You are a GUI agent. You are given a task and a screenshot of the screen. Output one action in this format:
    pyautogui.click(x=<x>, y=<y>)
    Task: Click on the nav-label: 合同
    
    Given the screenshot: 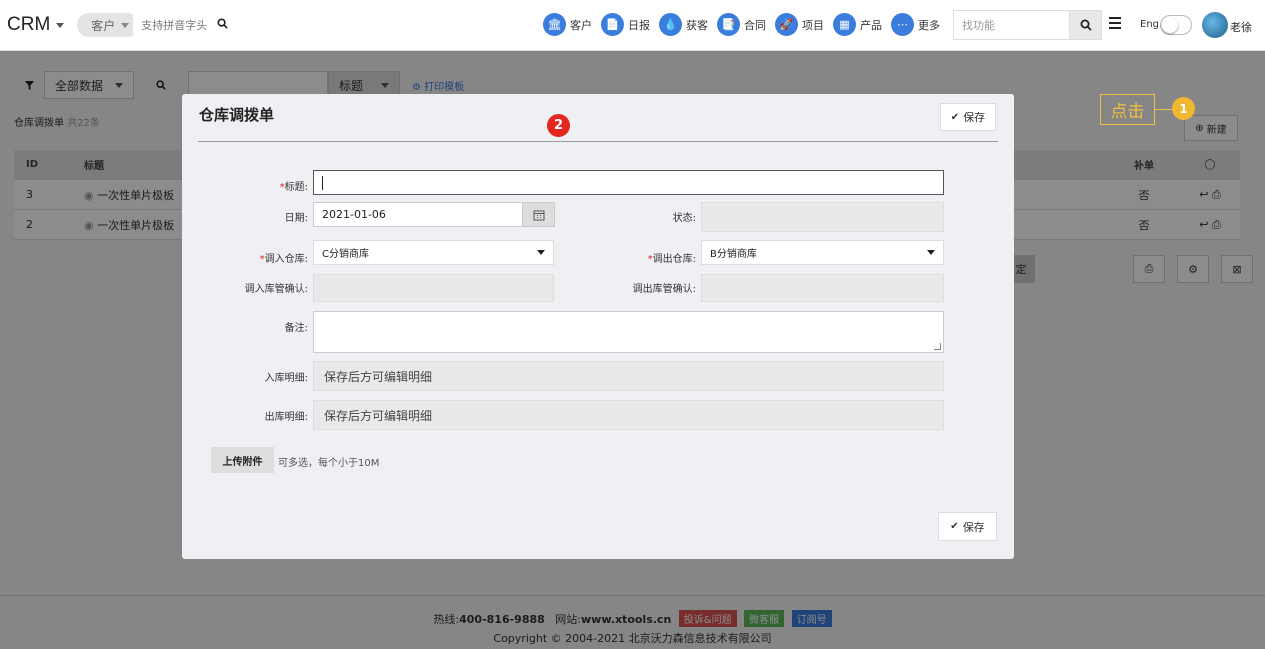 What is the action you would take?
    pyautogui.click(x=755, y=25)
    